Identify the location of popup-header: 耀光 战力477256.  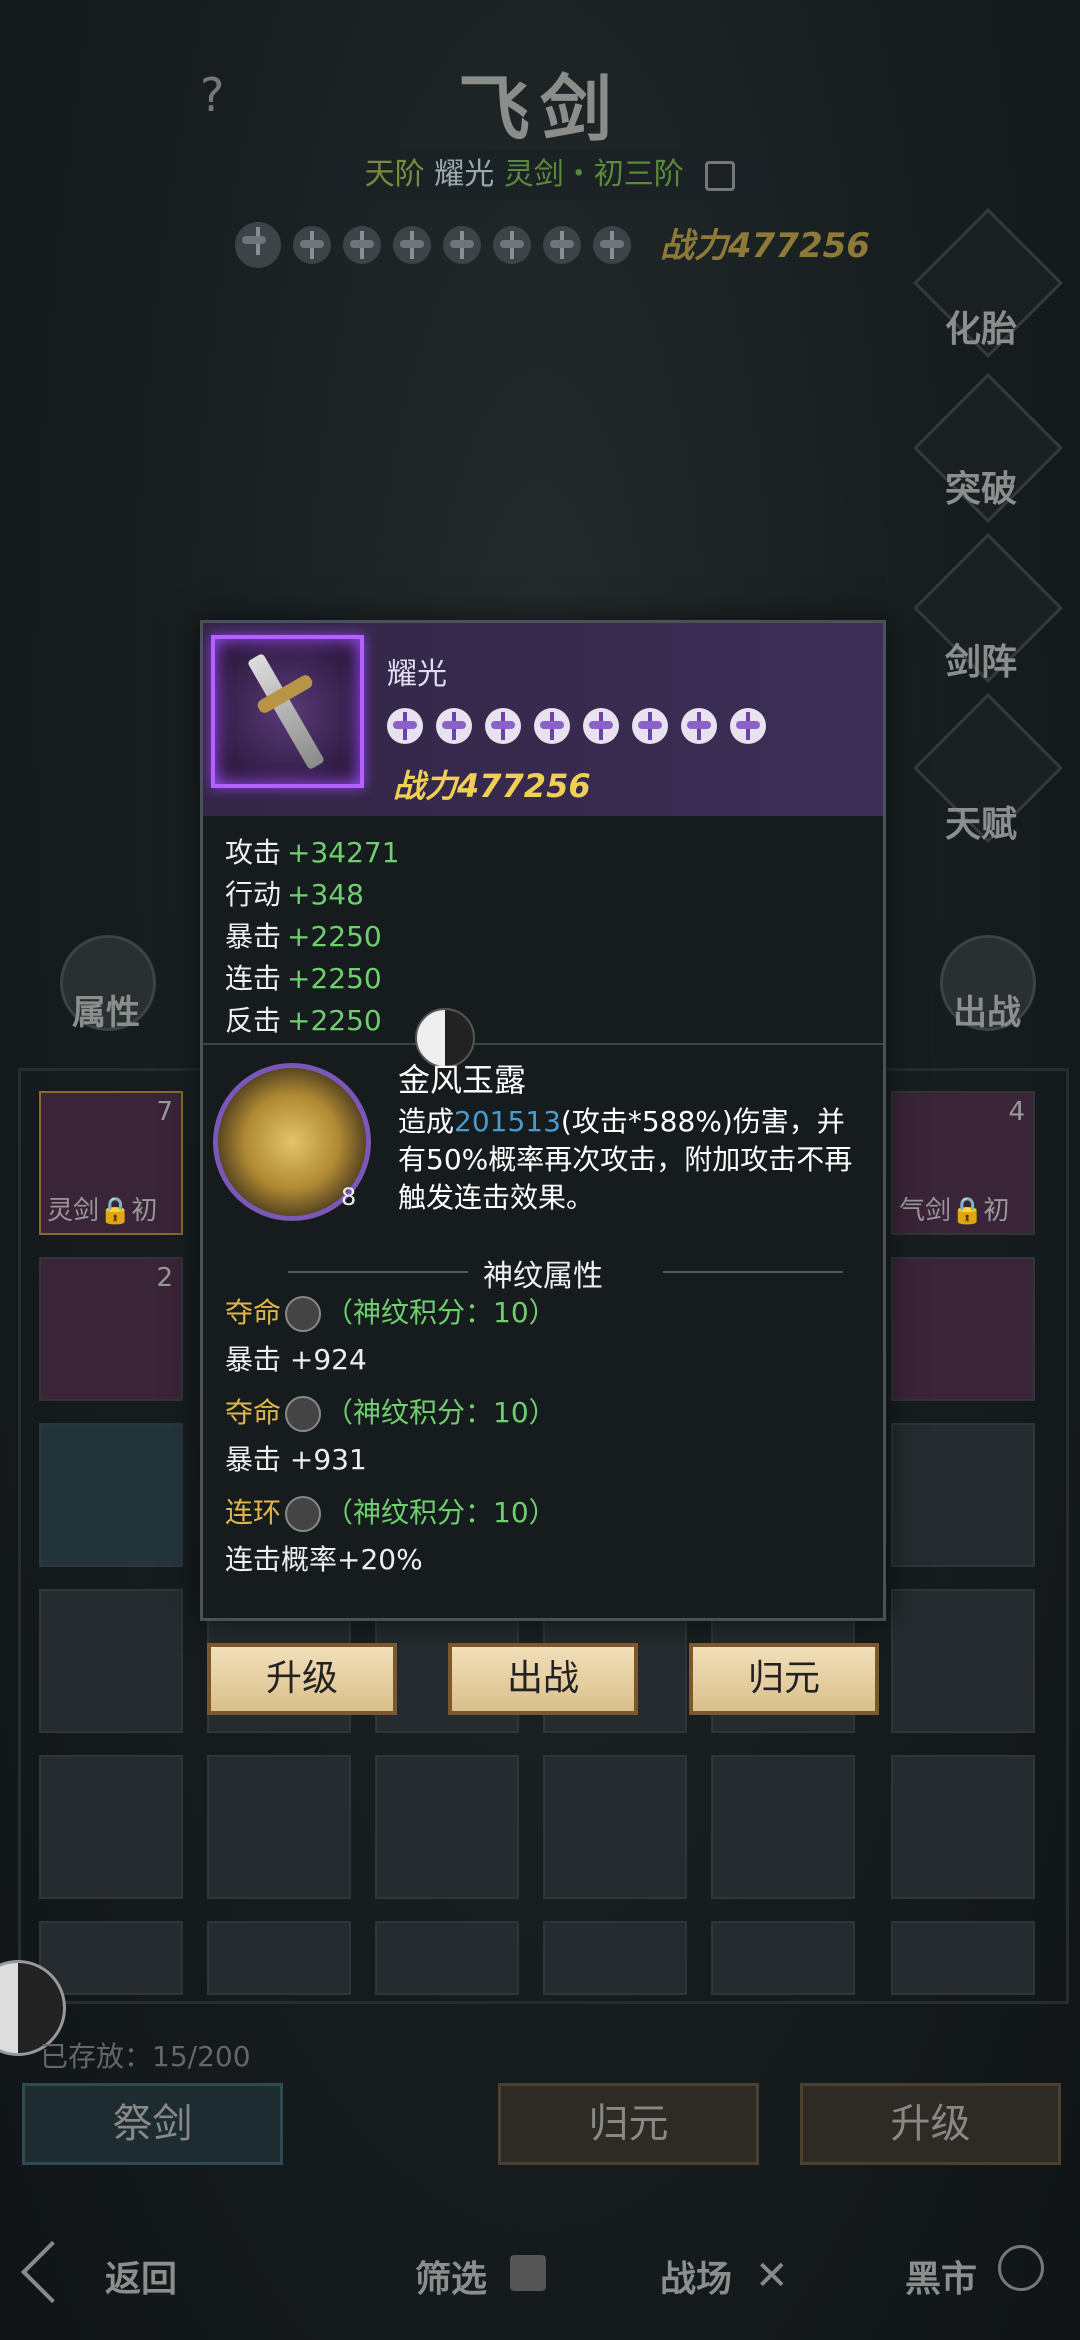
(543, 719).